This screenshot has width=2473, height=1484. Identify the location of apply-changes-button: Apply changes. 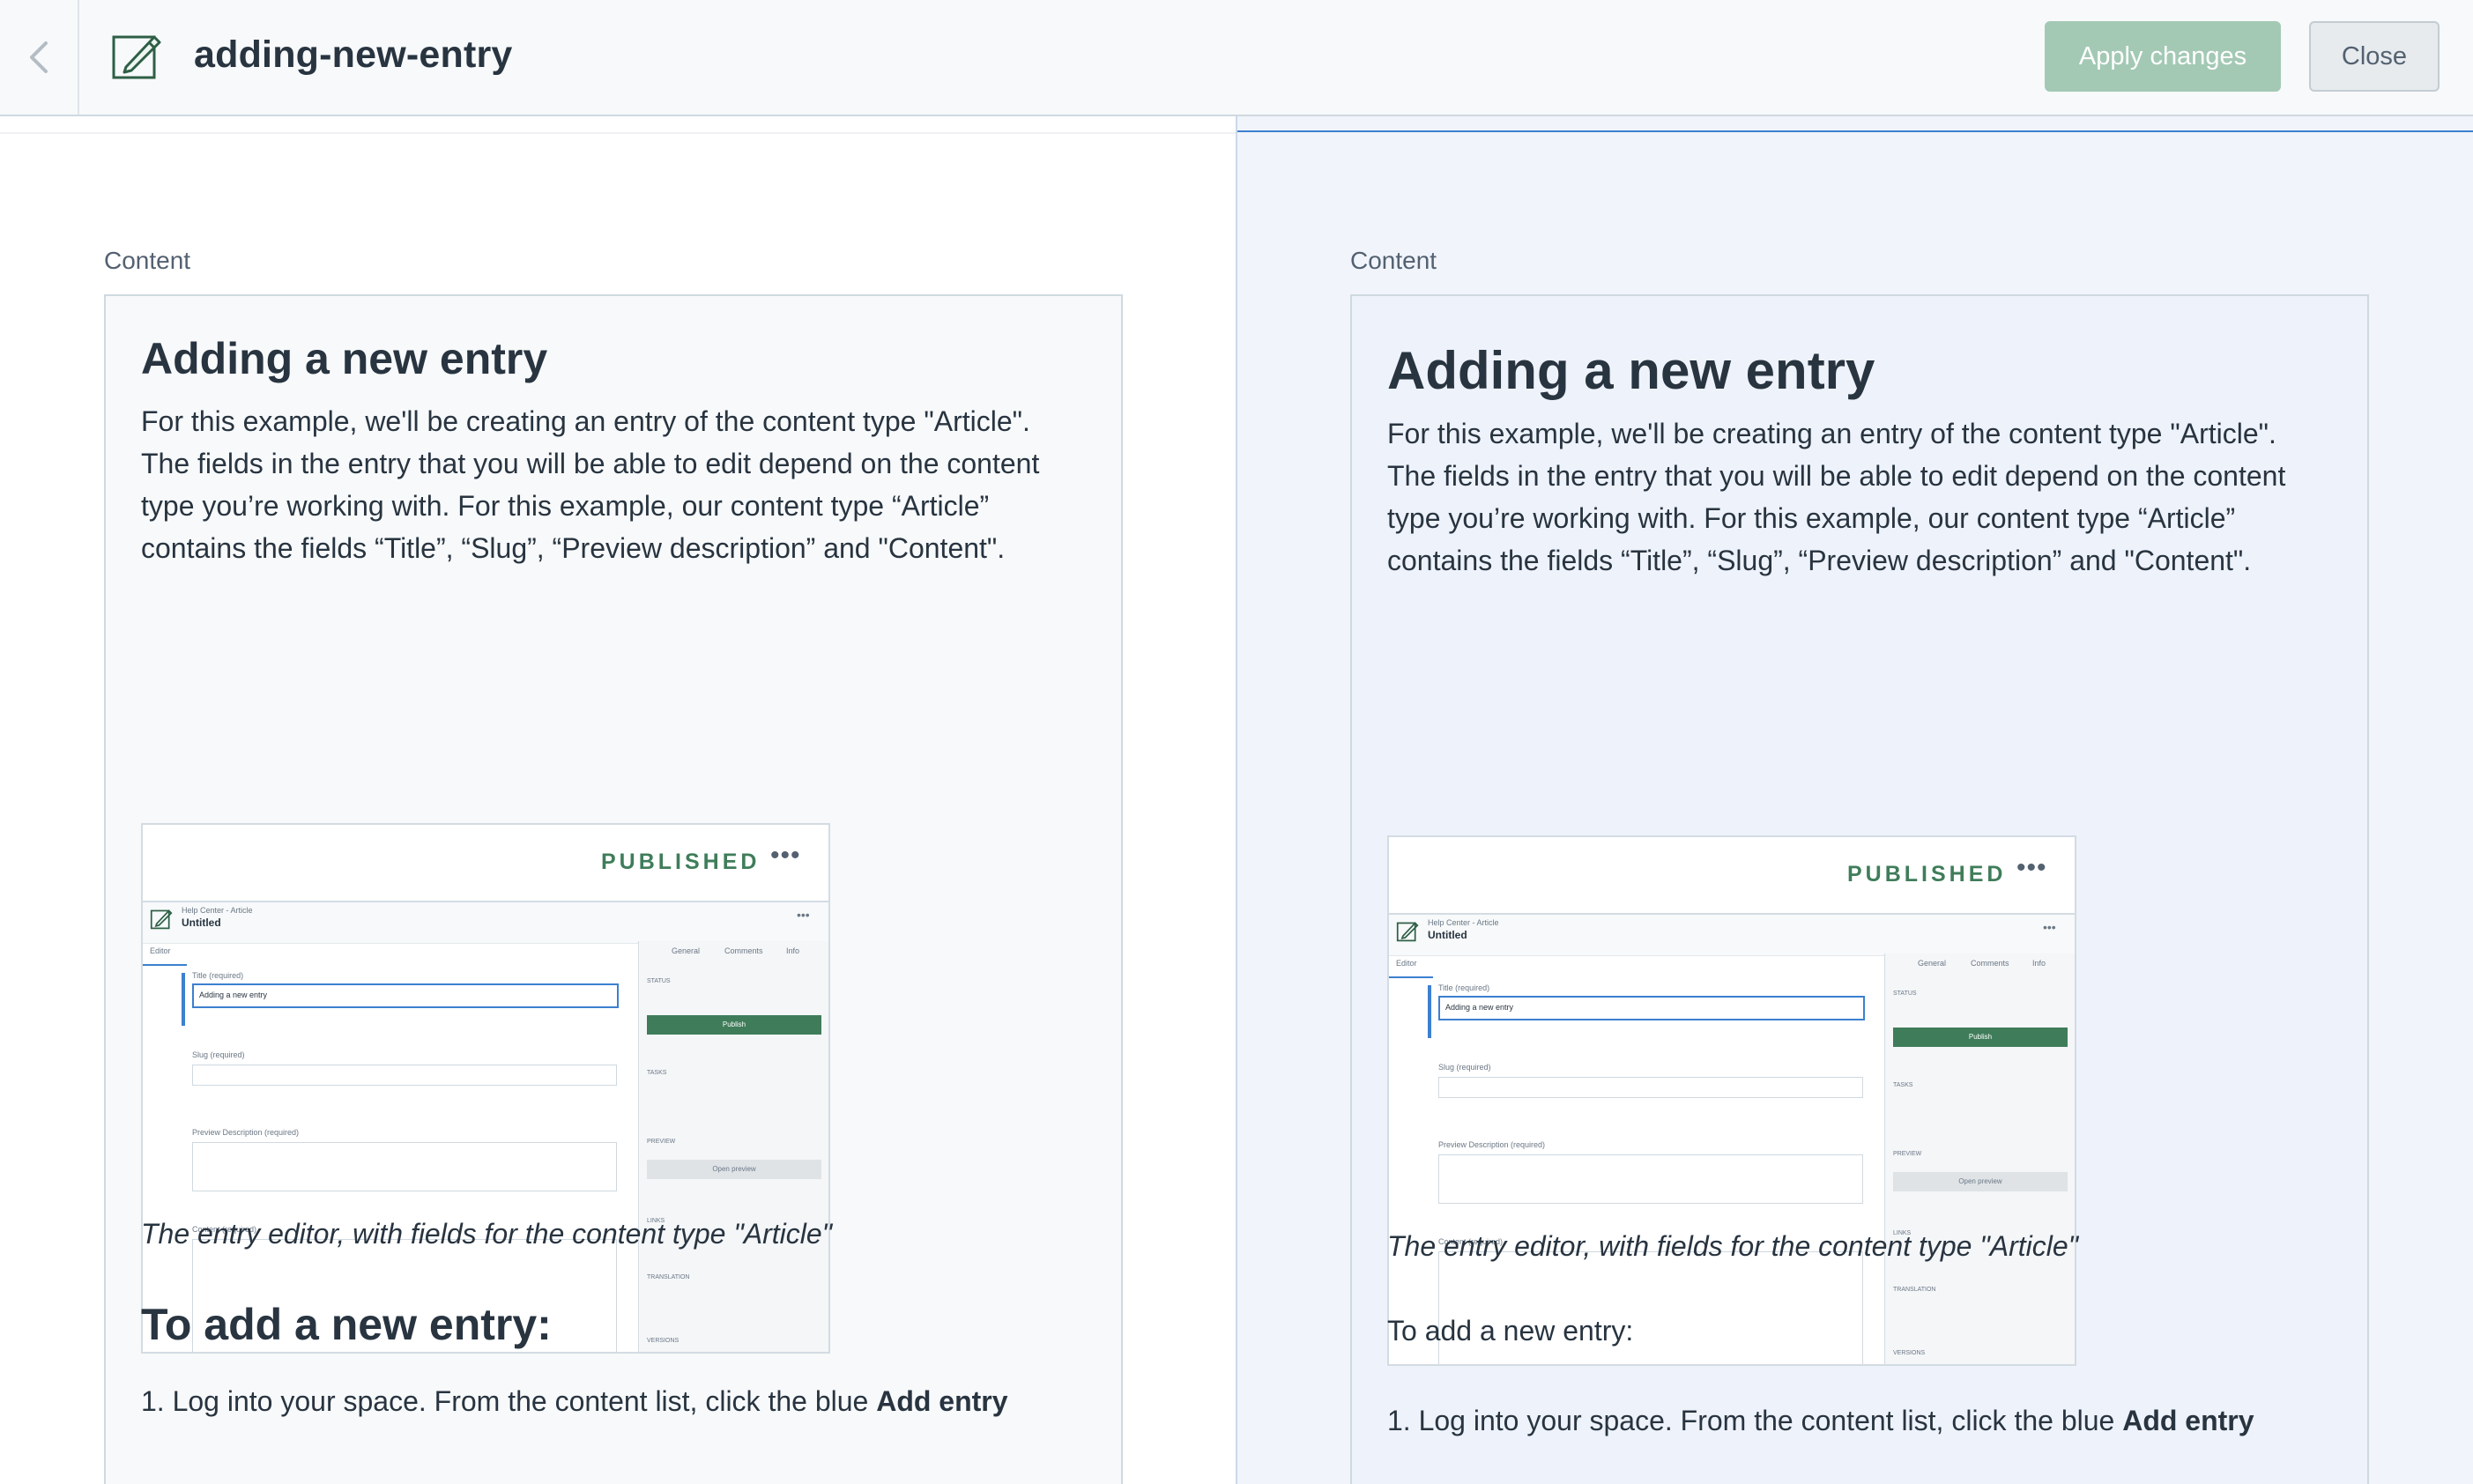
(2163, 56).